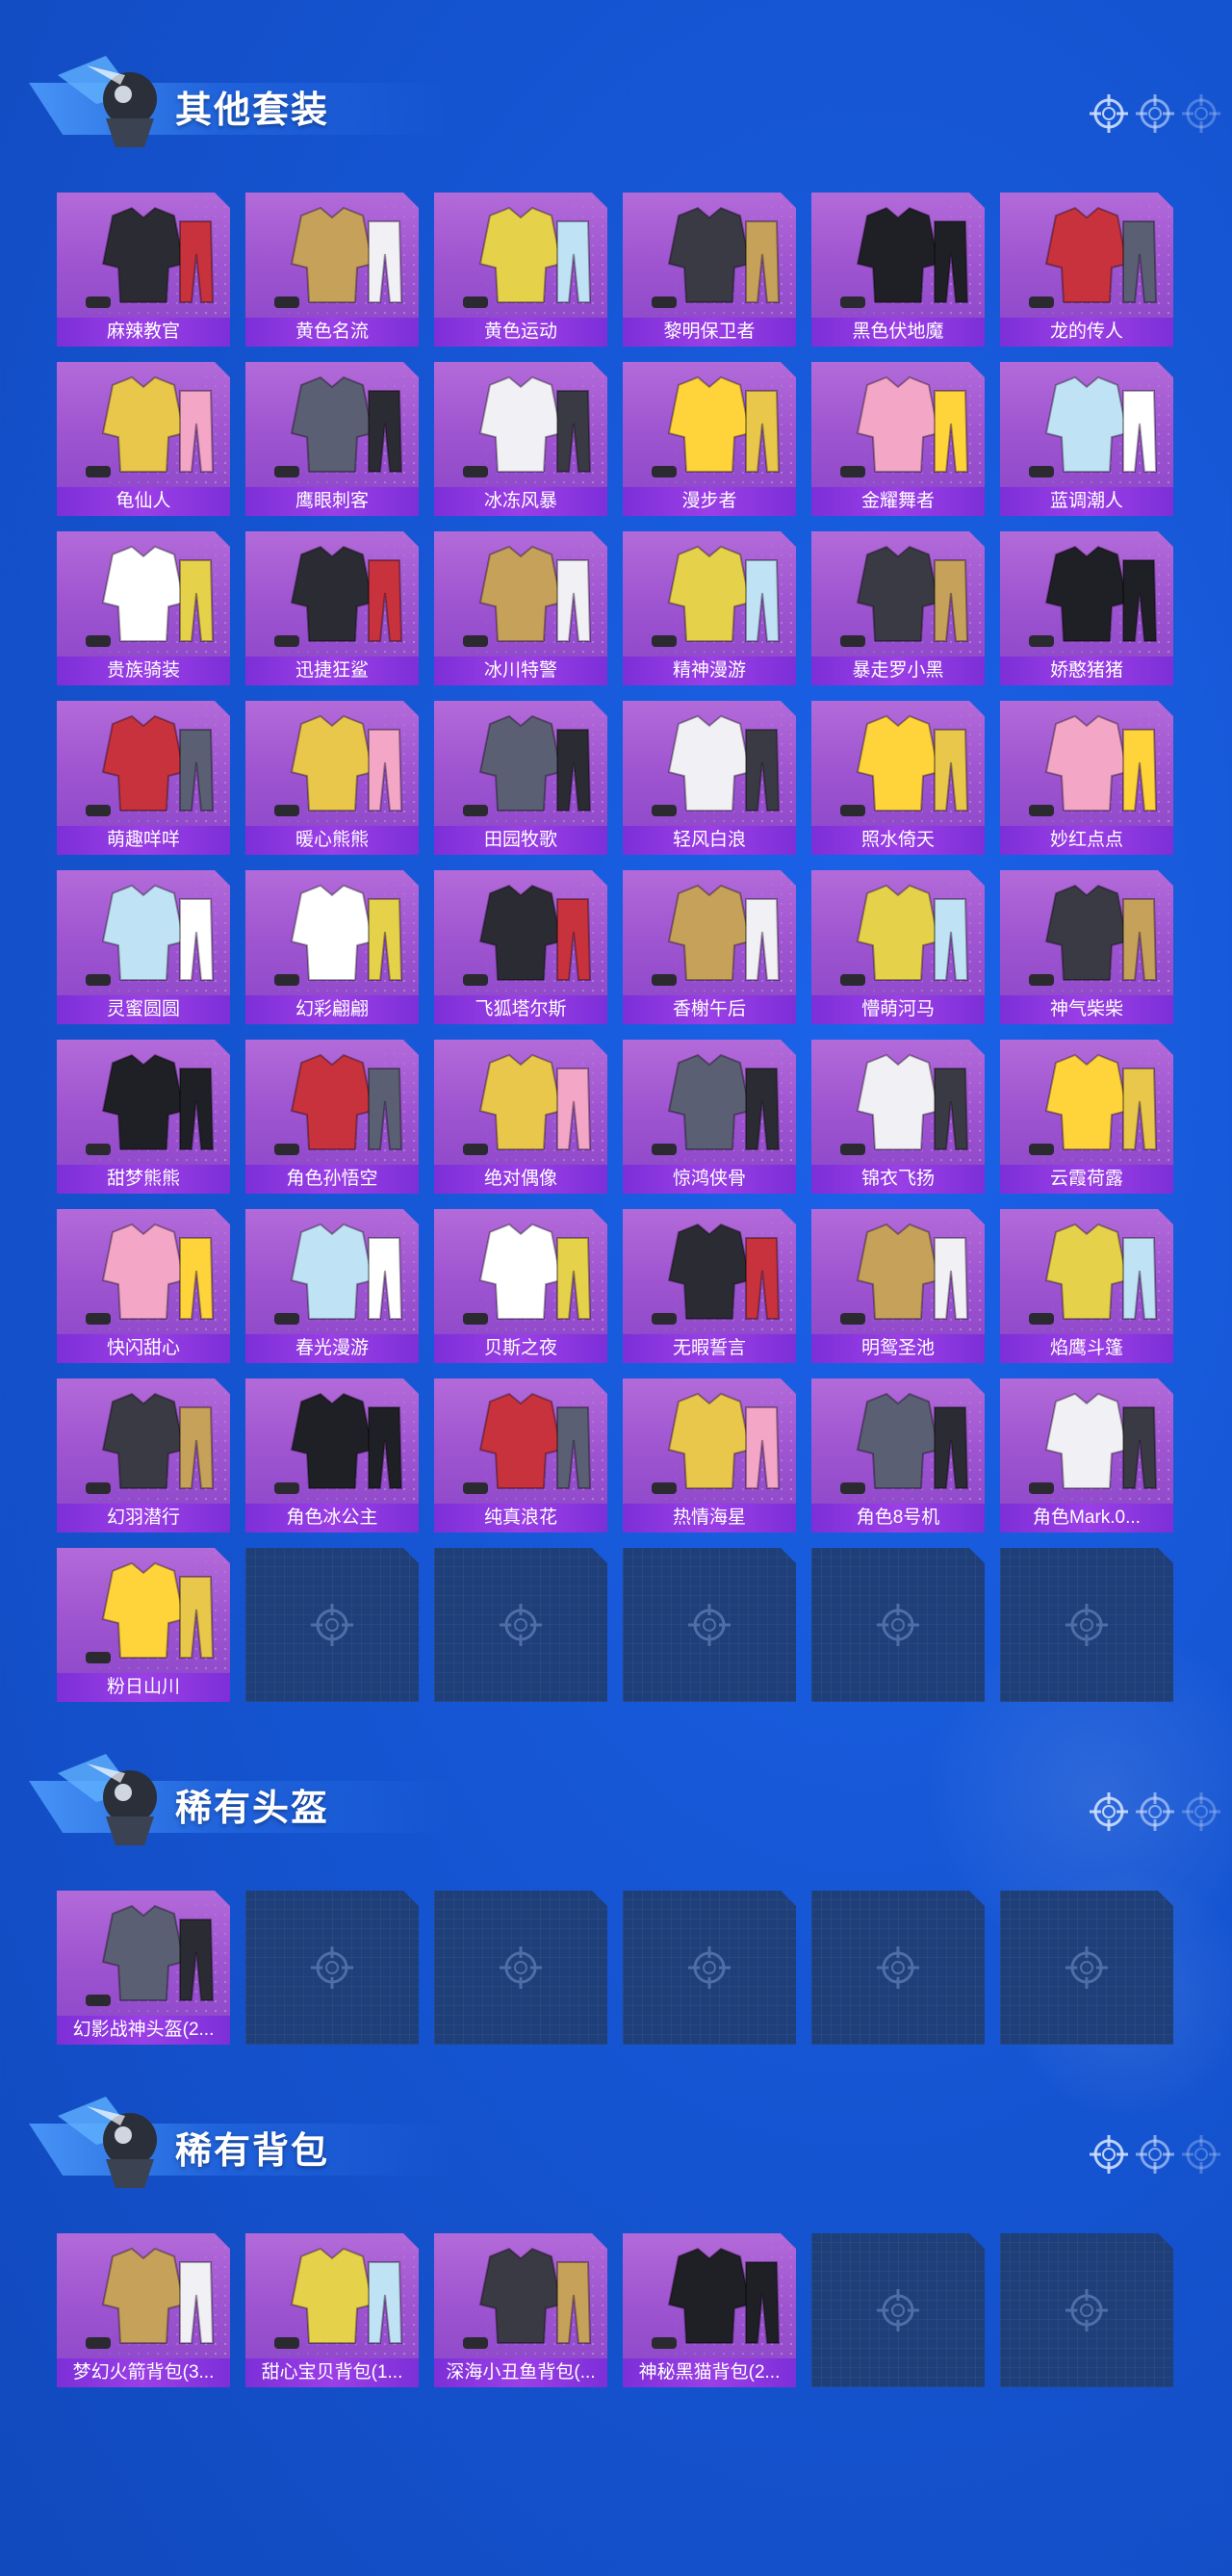  Describe the element at coordinates (709, 1349) in the screenshot. I see `item-label: 无暇誓言` at that location.